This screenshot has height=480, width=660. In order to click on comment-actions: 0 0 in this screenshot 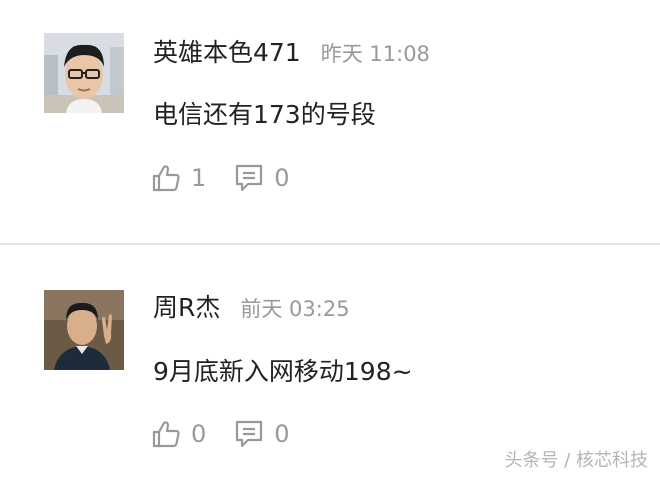, I will do `click(220, 434)`.